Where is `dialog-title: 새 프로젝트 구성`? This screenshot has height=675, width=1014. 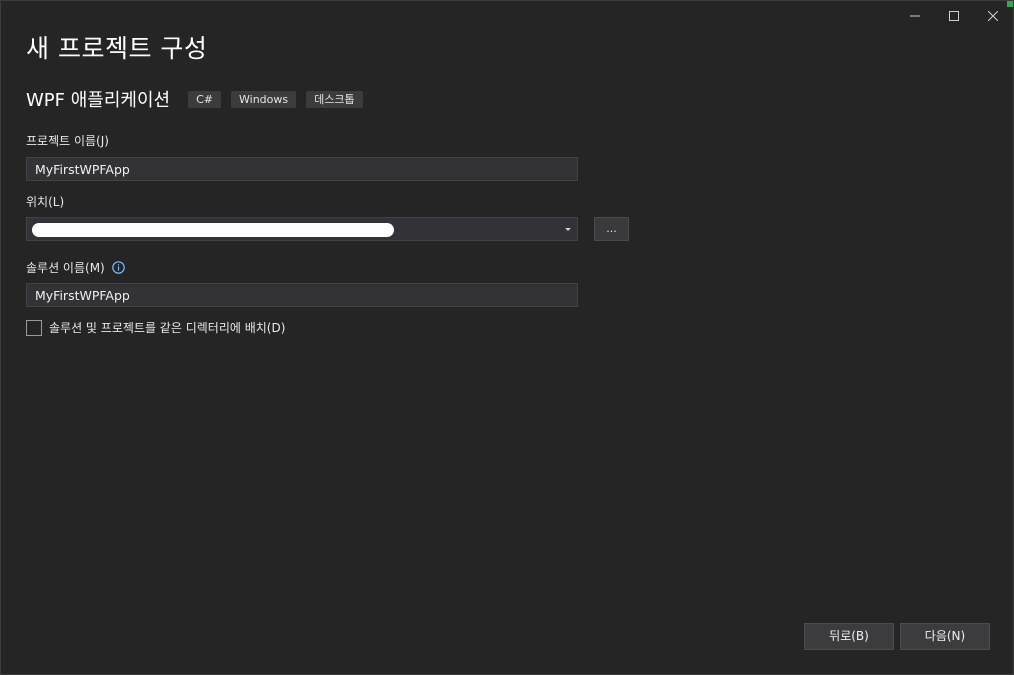 dialog-title: 새 프로젝트 구성 is located at coordinates (117, 48).